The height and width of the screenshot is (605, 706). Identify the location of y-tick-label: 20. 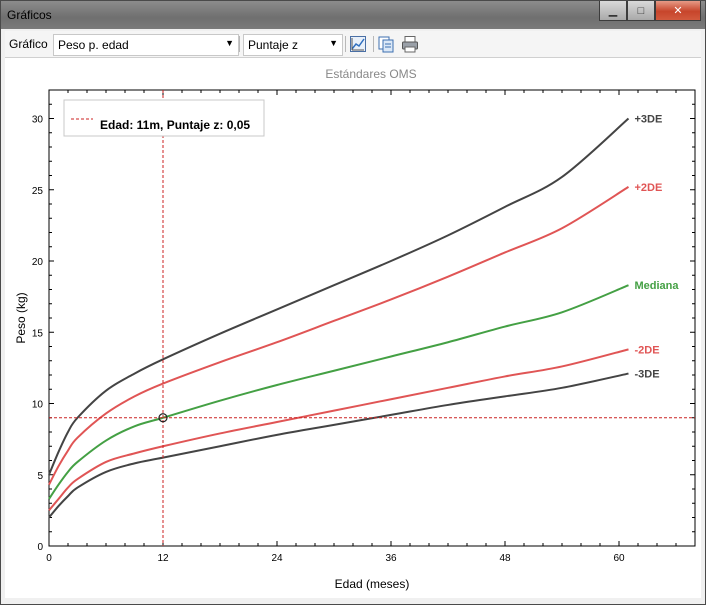
(38, 262).